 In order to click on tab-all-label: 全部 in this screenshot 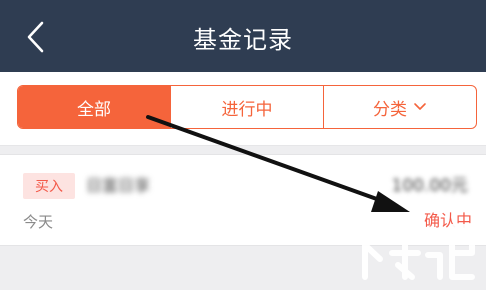, I will do `click(94, 109)`.